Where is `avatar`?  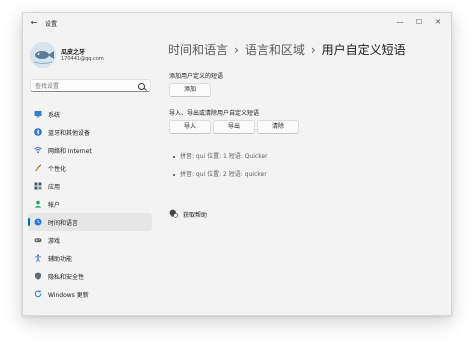 avatar is located at coordinates (43, 55).